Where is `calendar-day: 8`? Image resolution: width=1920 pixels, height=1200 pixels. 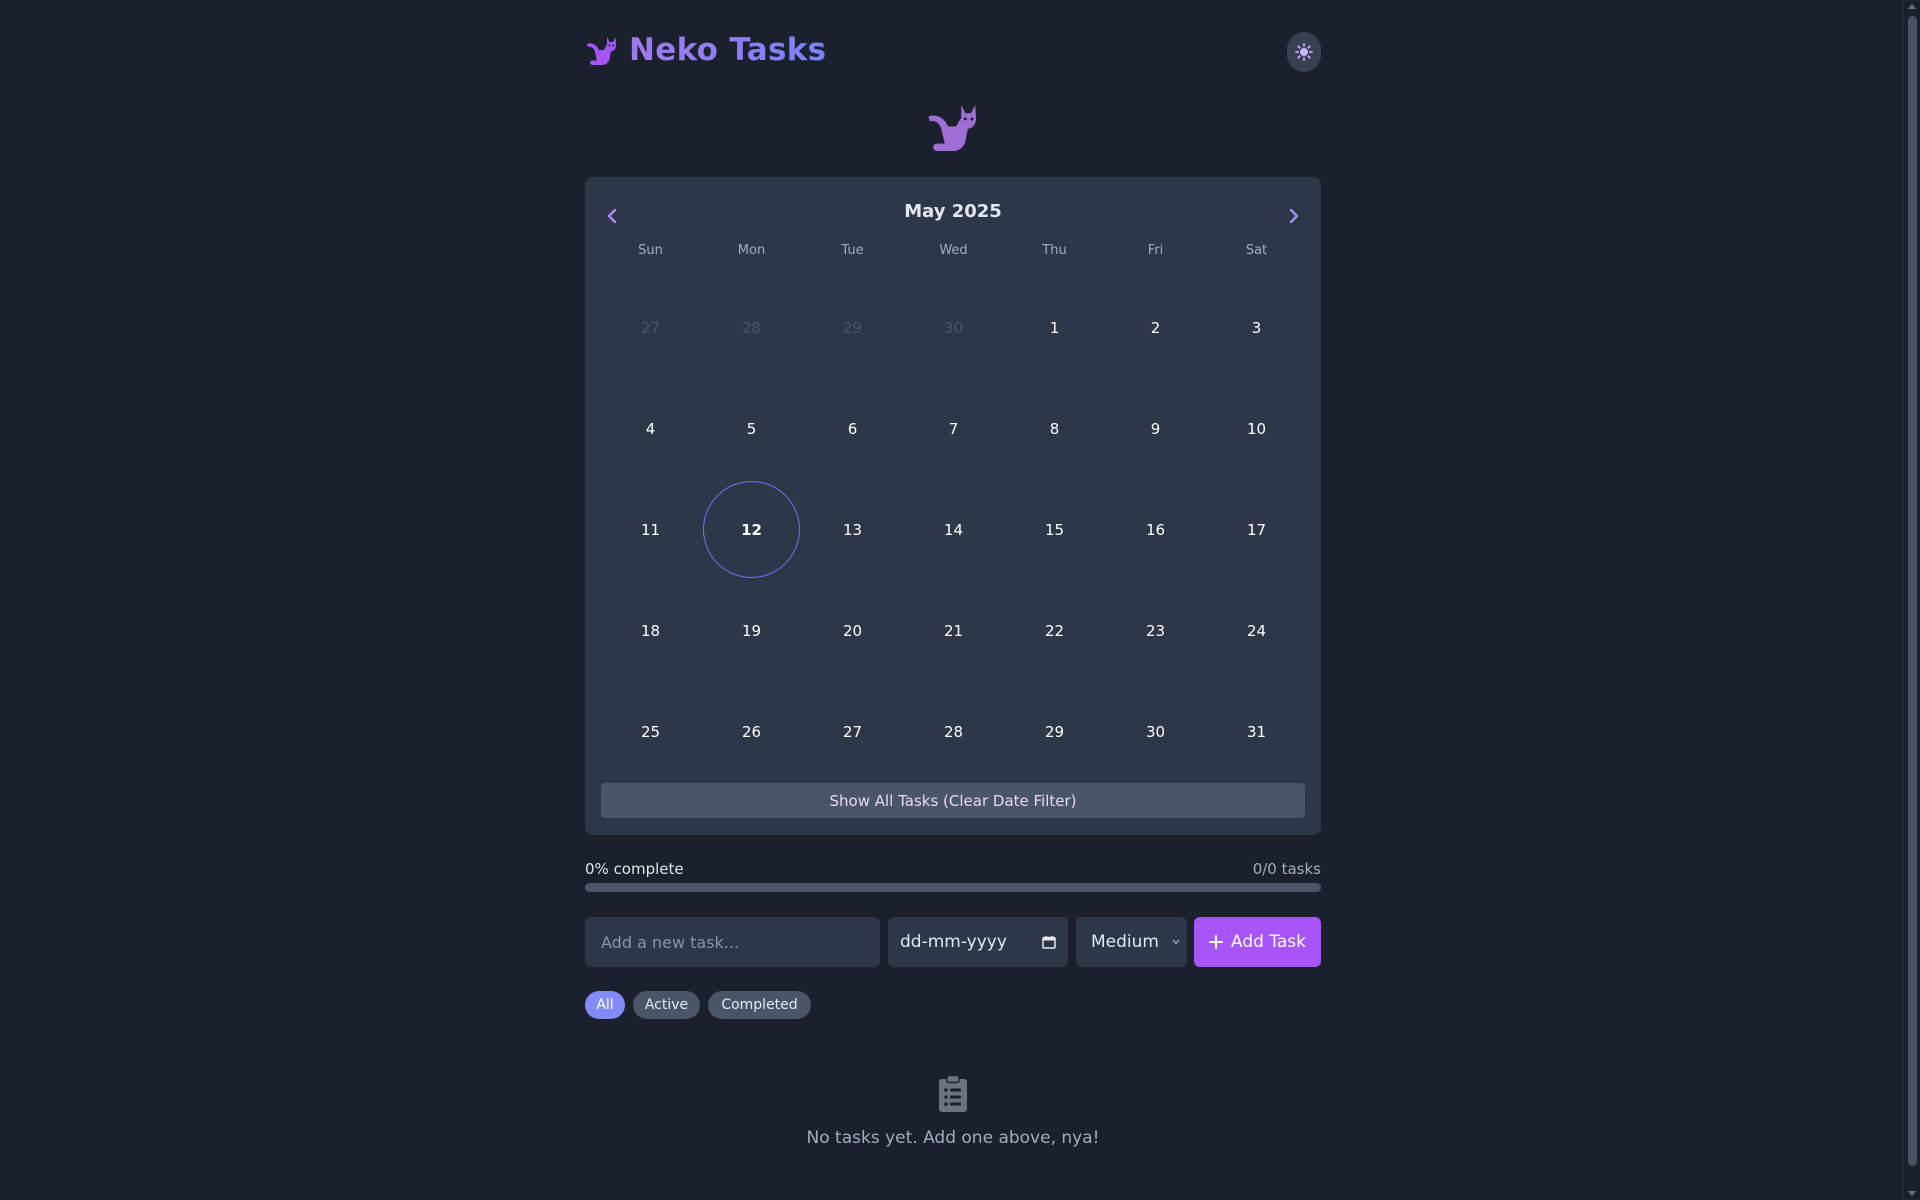
calendar-day: 8 is located at coordinates (1054, 428).